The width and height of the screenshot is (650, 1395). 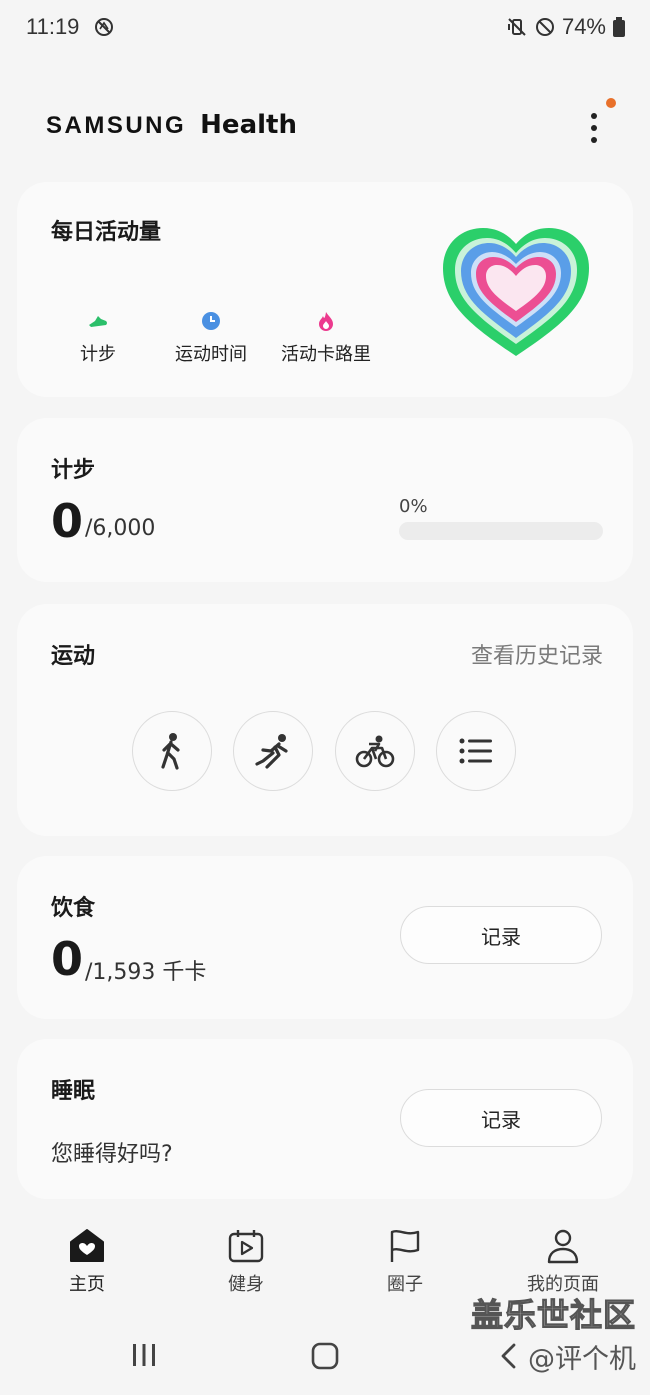 I want to click on battery-icon, so click(x=619, y=27).